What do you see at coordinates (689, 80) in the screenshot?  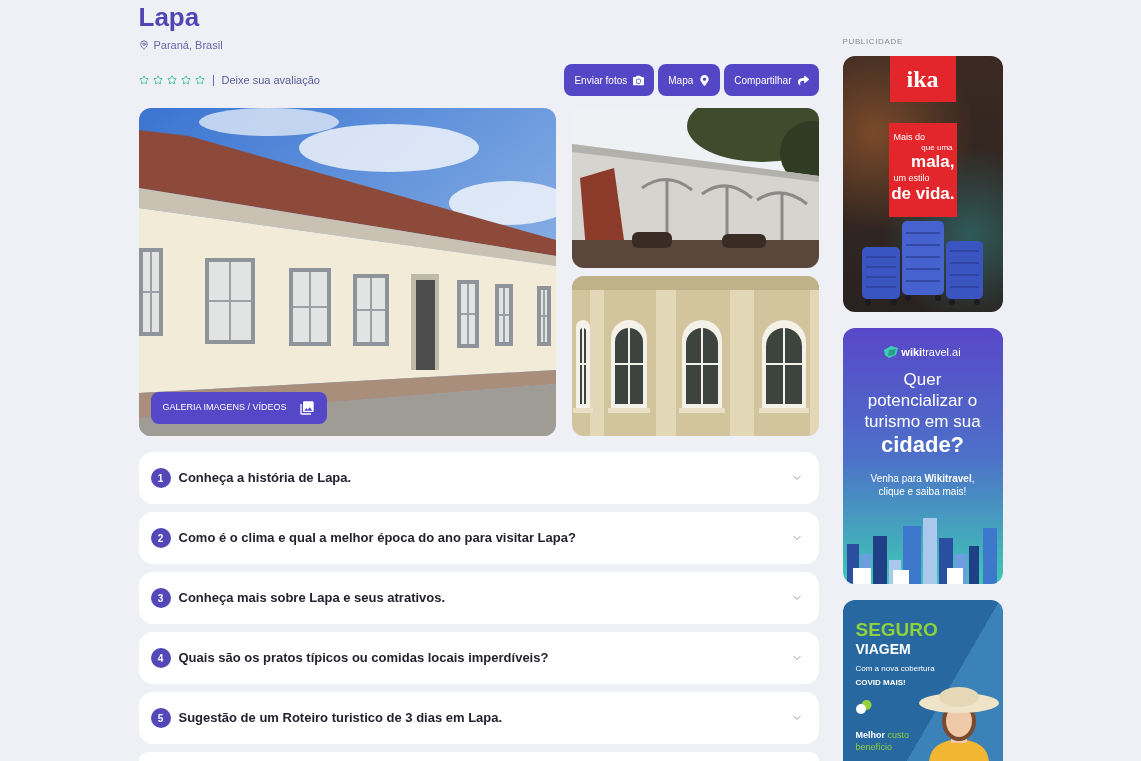 I see `map-button: Mapa` at bounding box center [689, 80].